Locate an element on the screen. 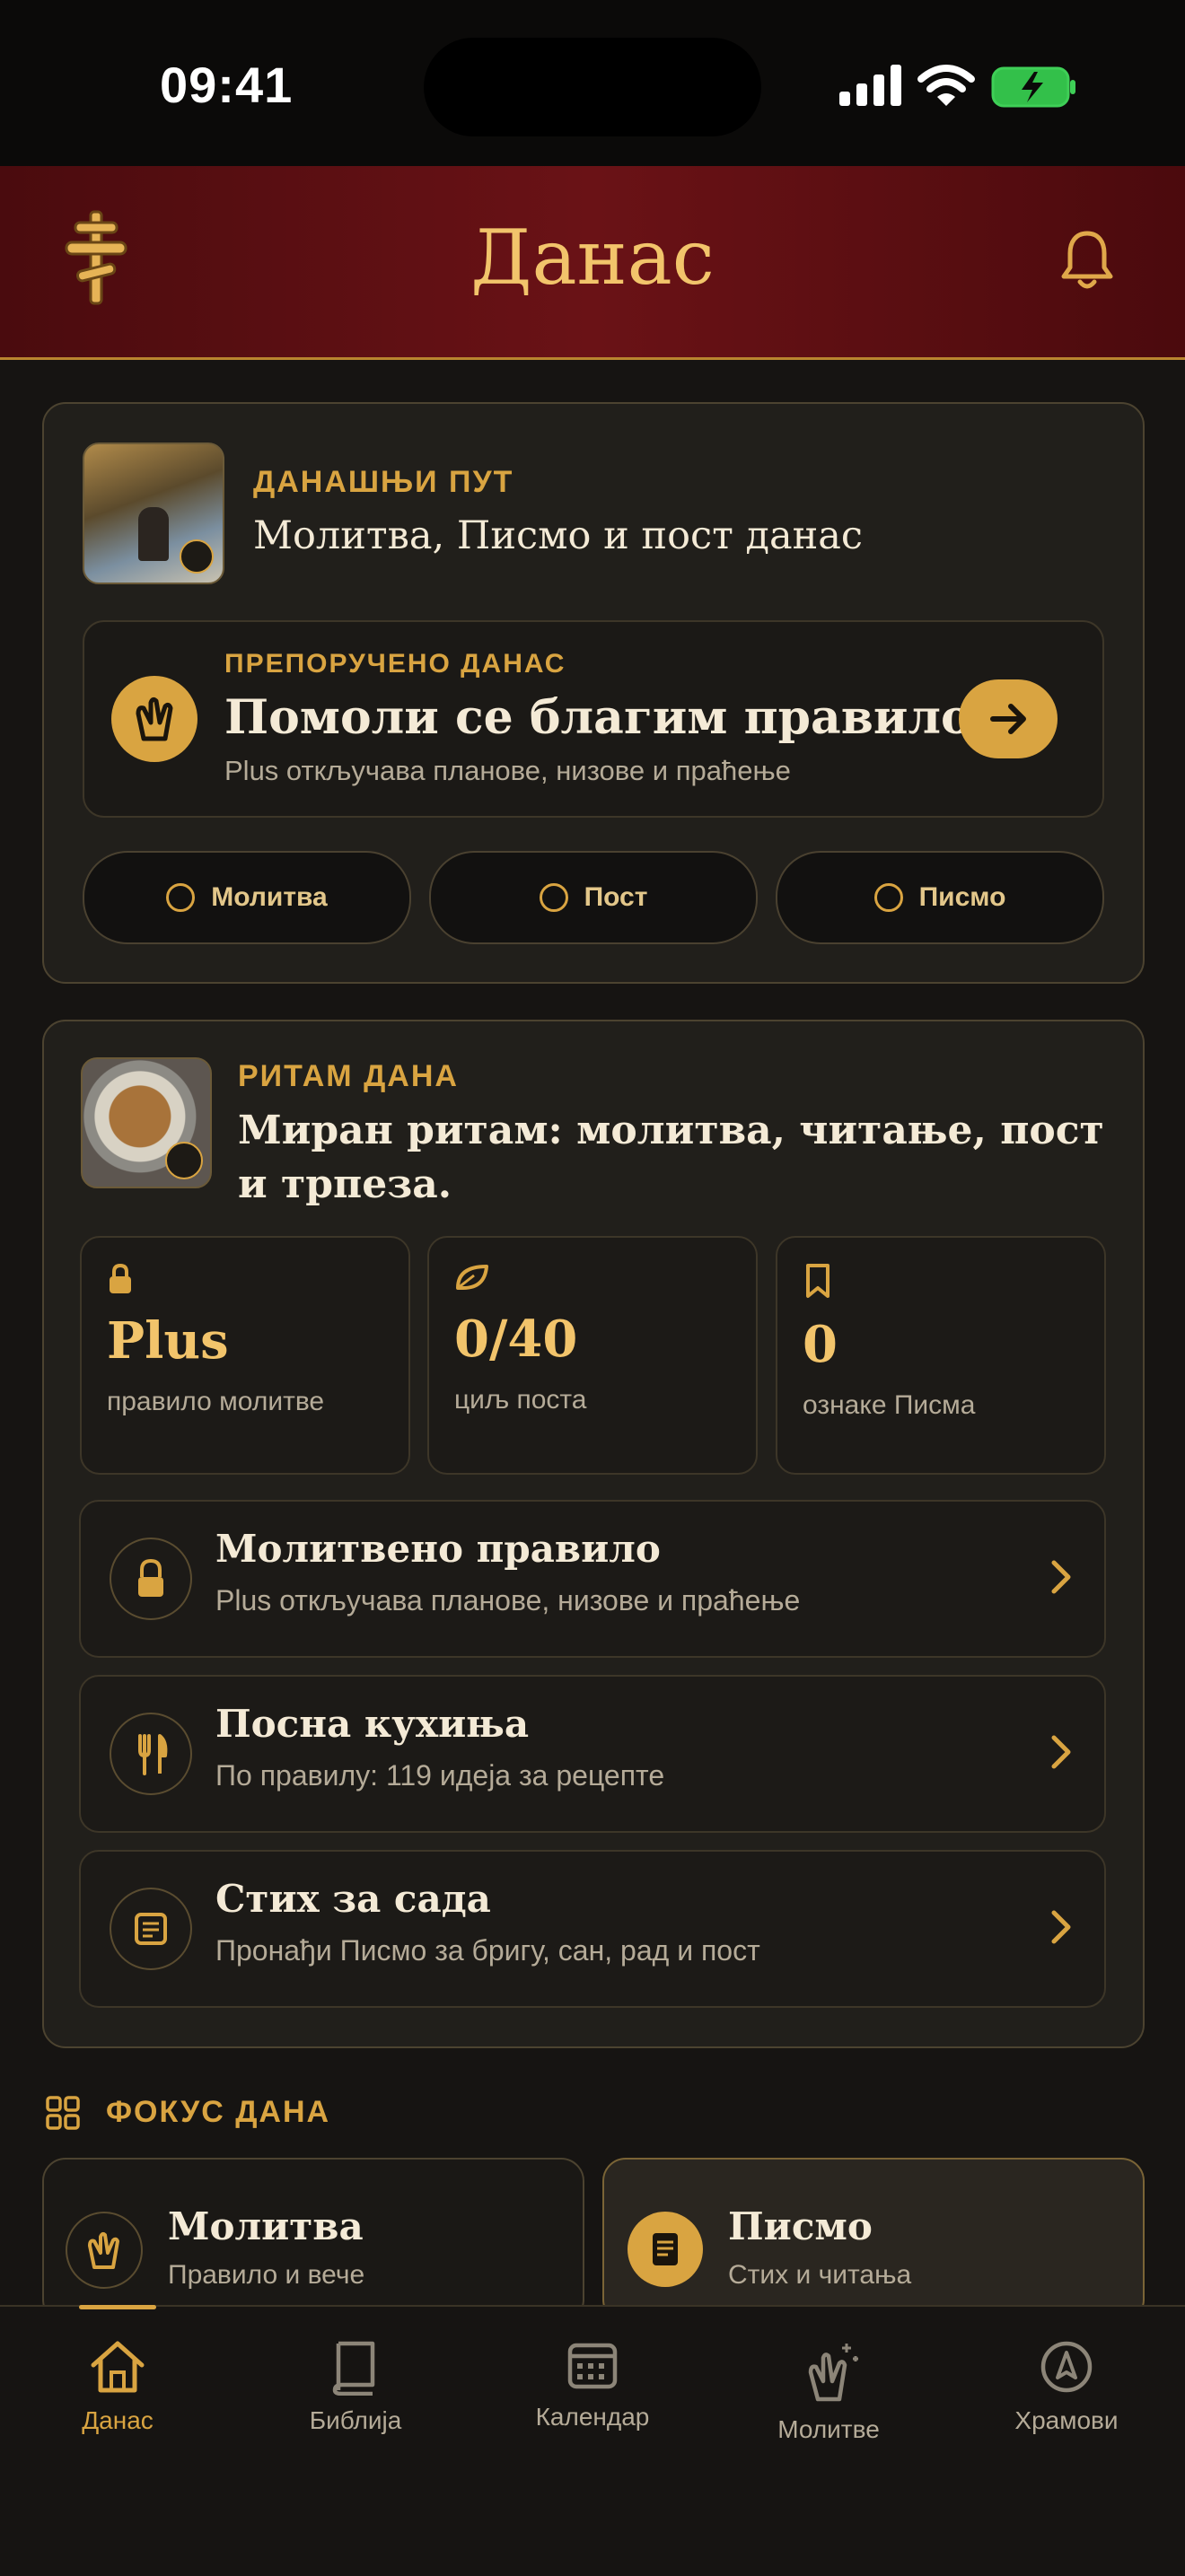 Image resolution: width=1185 pixels, height=2576 pixels. status-time: 09:41 is located at coordinates (227, 85).